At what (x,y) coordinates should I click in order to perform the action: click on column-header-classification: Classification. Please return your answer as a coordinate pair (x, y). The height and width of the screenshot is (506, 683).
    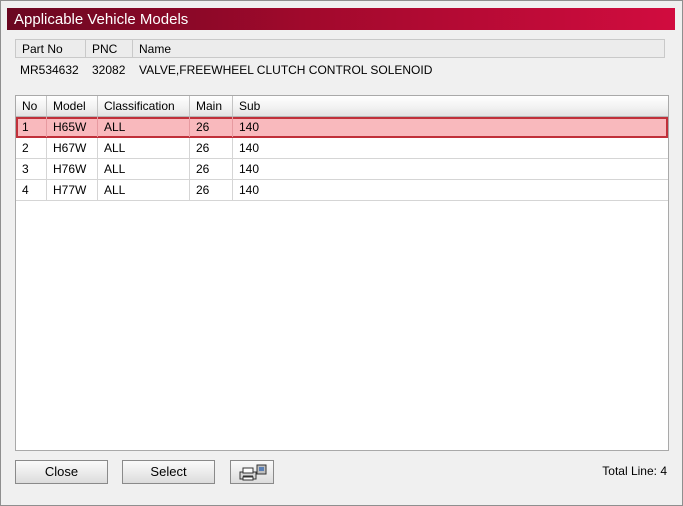
    Looking at the image, I should click on (144, 106).